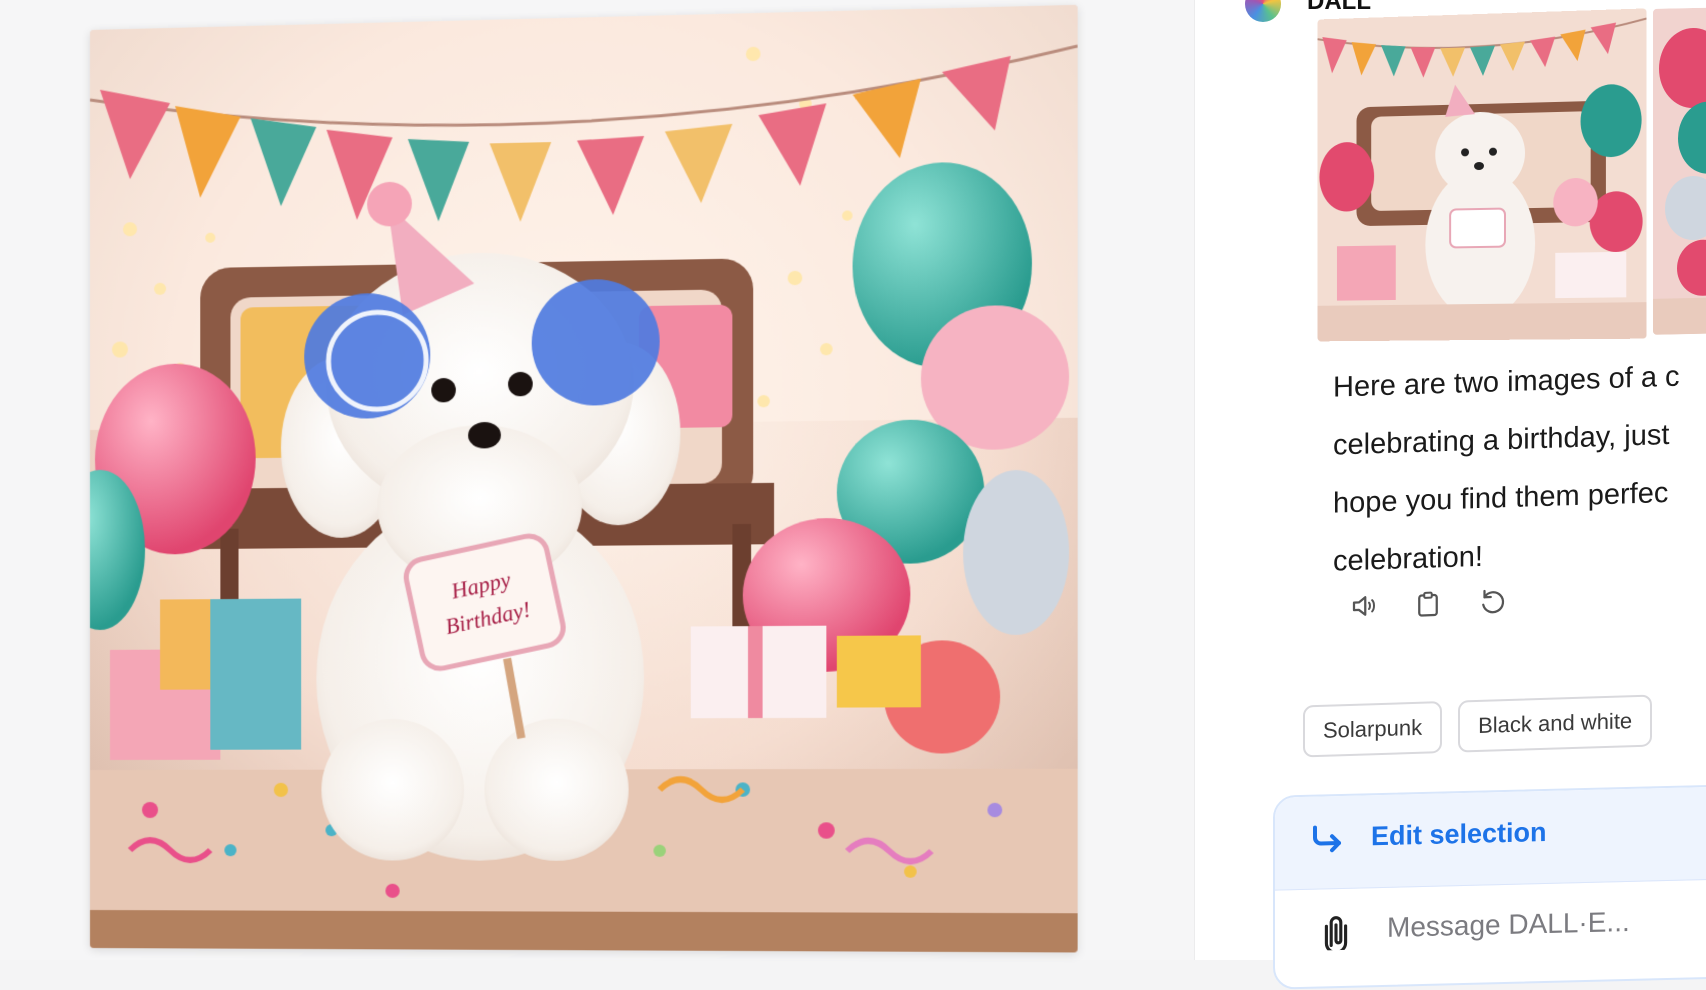 Image resolution: width=1706 pixels, height=990 pixels. Describe the element at coordinates (1336, 932) in the screenshot. I see `paperclip-icon` at that location.